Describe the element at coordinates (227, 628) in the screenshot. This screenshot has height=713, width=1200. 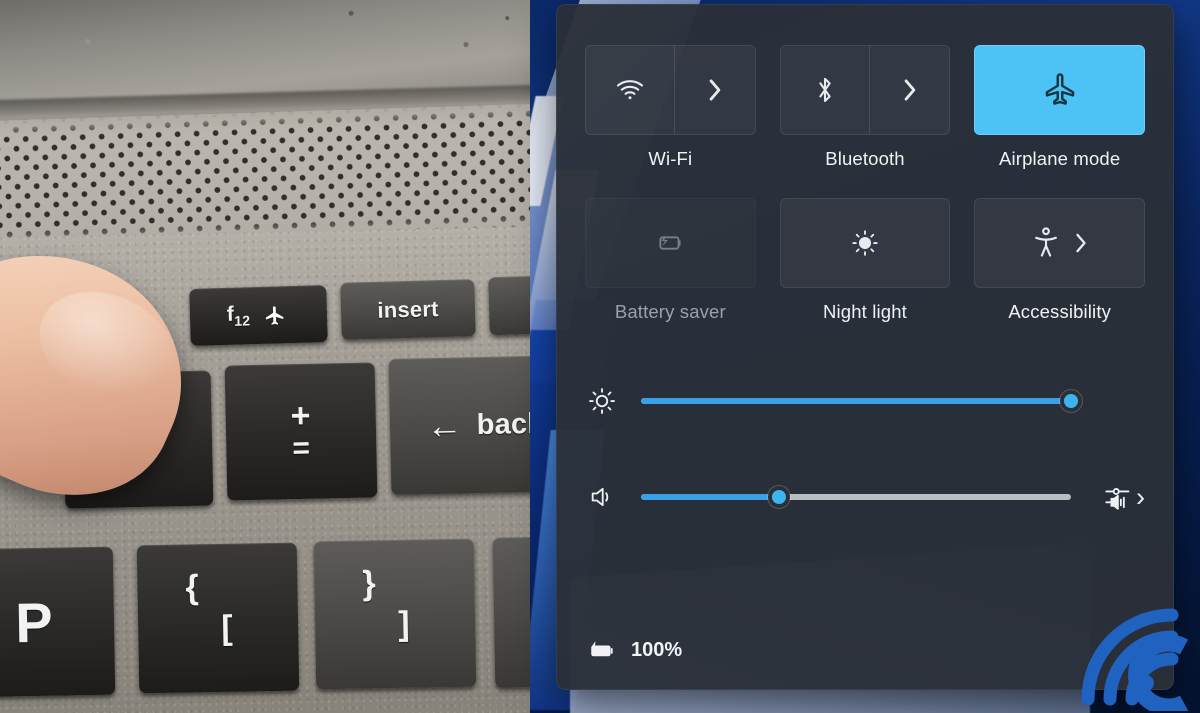
I see `key-lbracket-label: [` at that location.